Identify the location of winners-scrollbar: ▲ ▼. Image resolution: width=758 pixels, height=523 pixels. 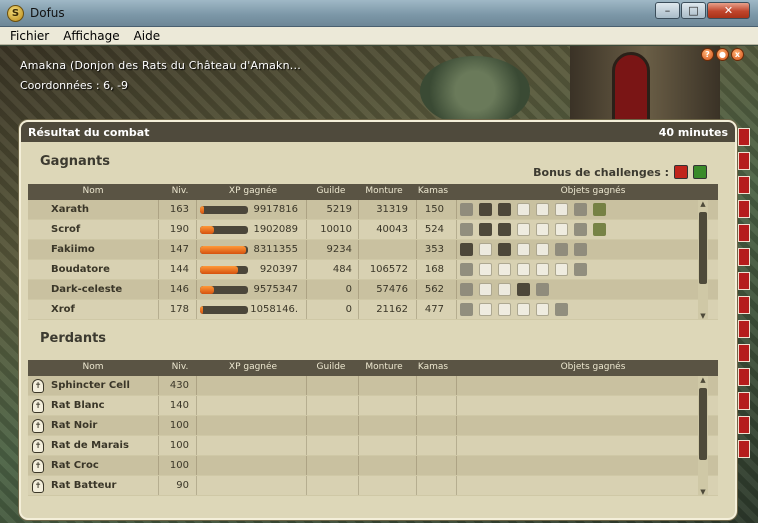
(703, 260).